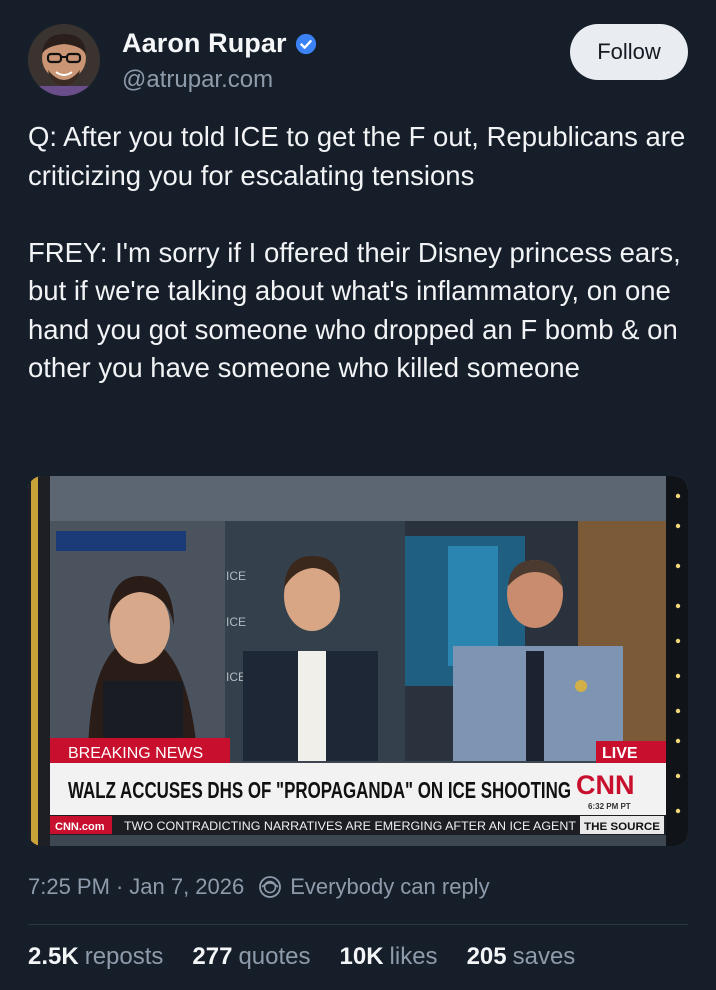 The width and height of the screenshot is (716, 990). I want to click on stat-label: quotes, so click(274, 956).